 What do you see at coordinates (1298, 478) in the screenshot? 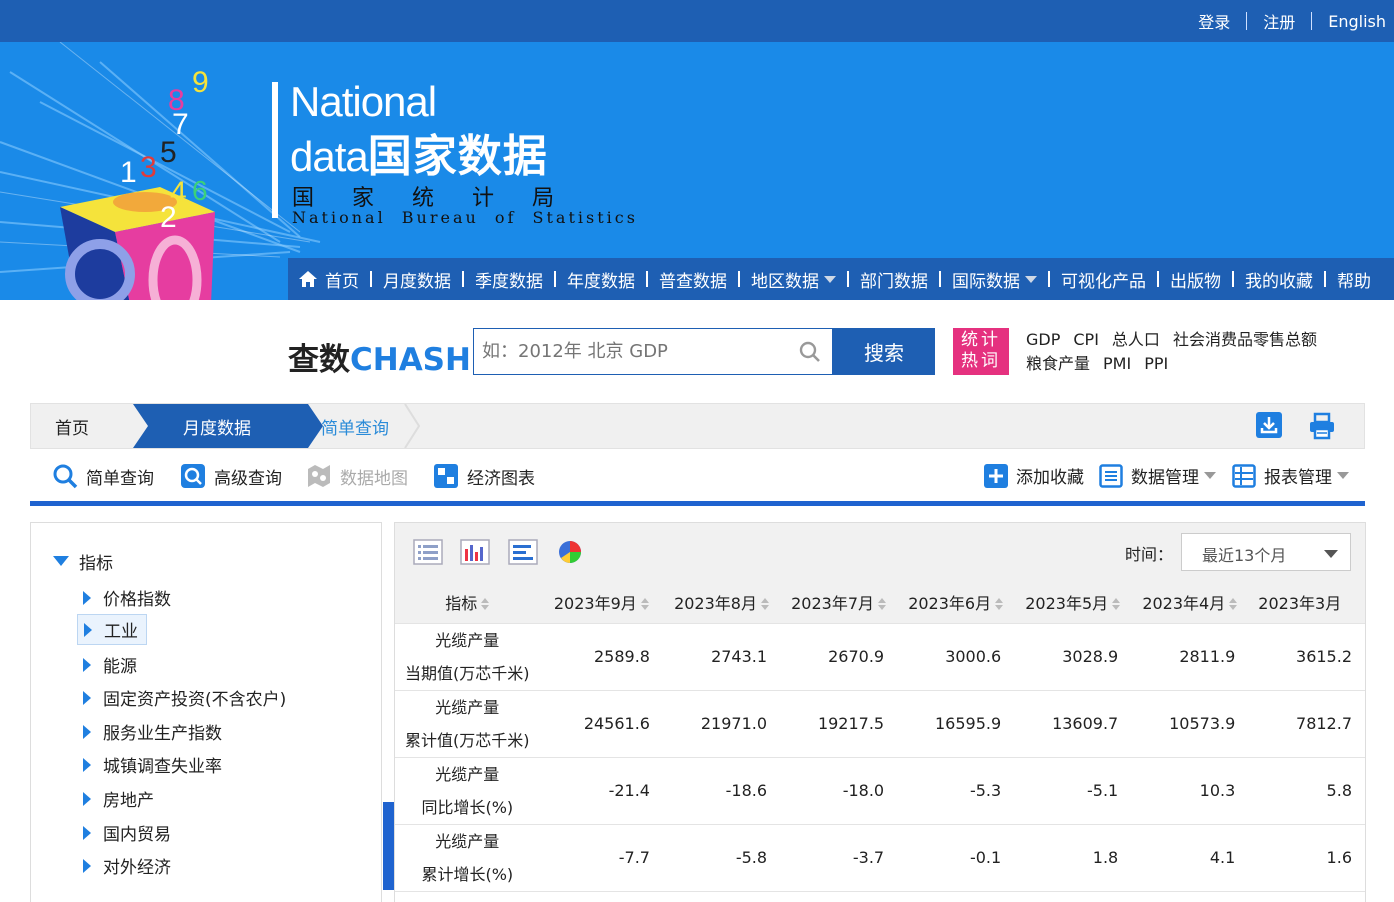
I see `tool-label: 报表管理` at bounding box center [1298, 478].